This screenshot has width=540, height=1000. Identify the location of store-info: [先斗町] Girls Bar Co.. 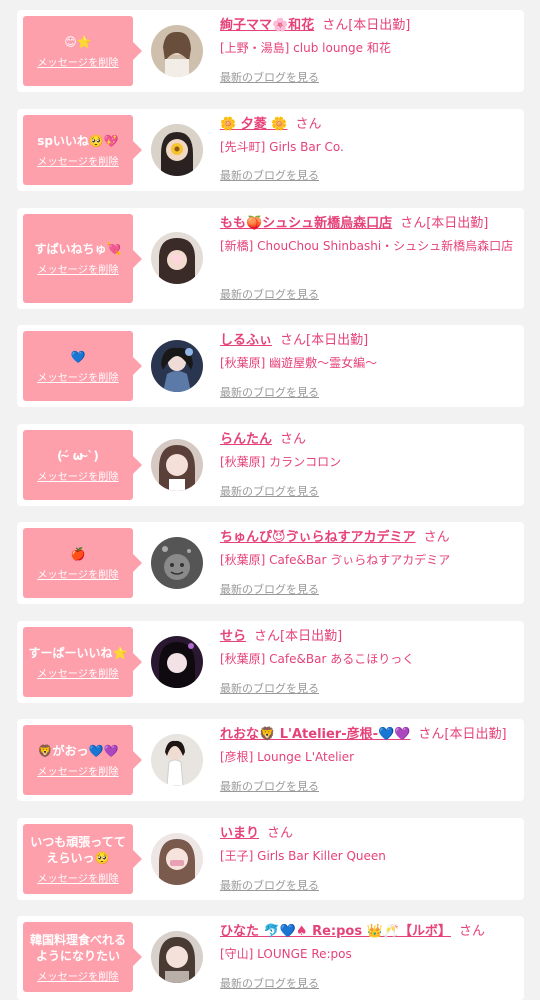
(282, 147).